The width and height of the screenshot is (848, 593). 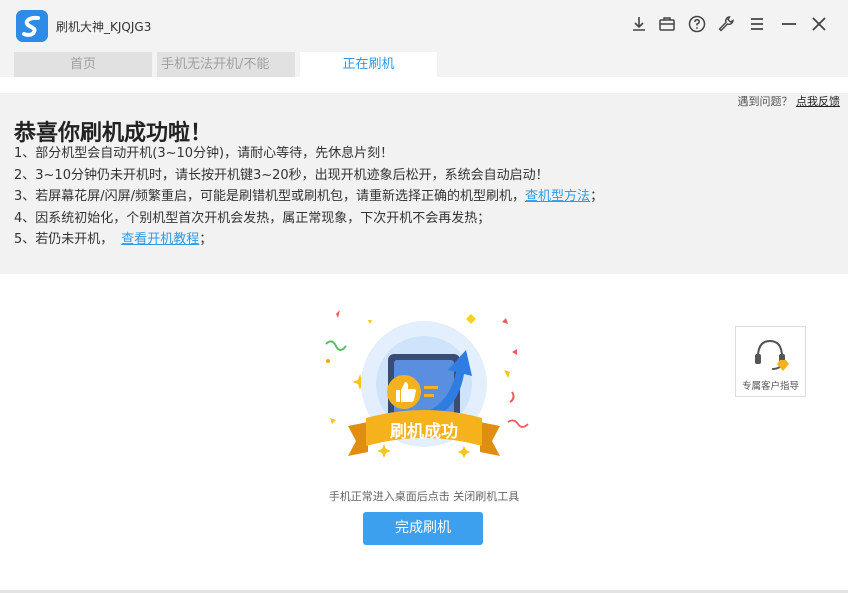 I want to click on briefcase-icon, so click(x=667, y=24).